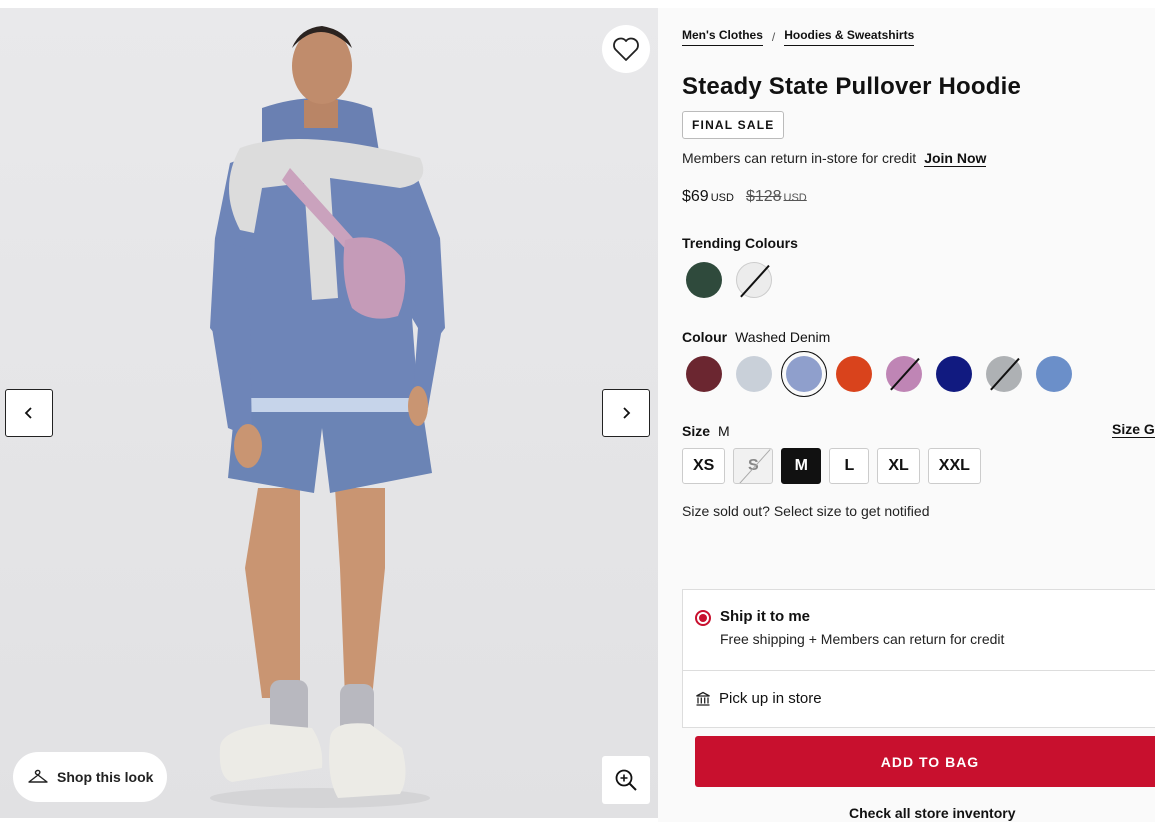 Image resolution: width=1155 pixels, height=822 pixels. What do you see at coordinates (801, 466) in the screenshot?
I see `size-option-m: M` at bounding box center [801, 466].